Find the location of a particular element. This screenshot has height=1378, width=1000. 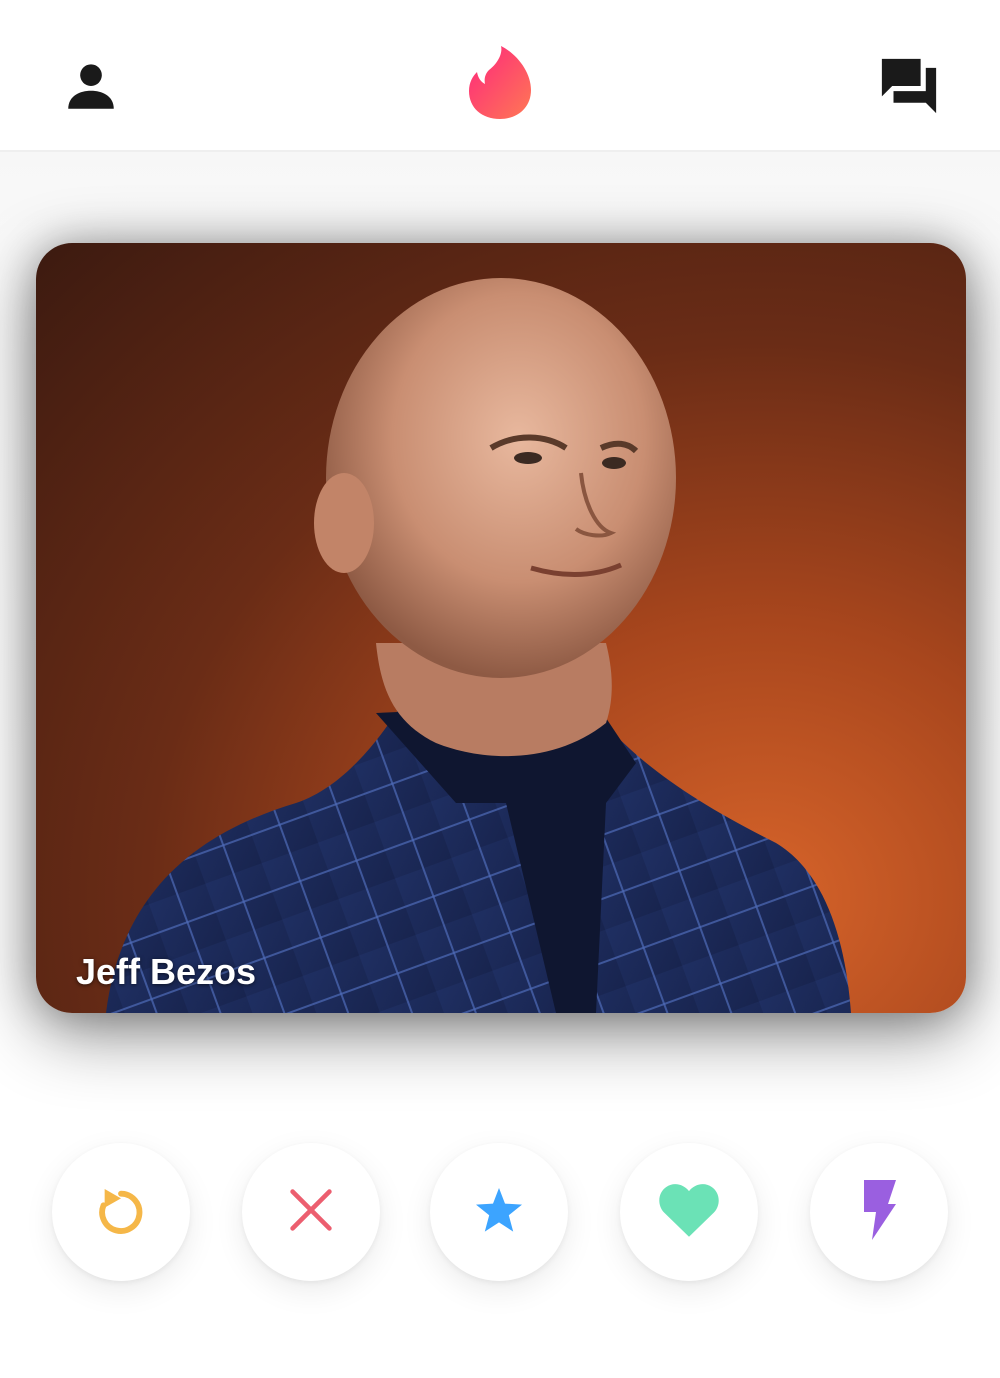

profile-name: Jeff Bezos is located at coordinates (166, 971).